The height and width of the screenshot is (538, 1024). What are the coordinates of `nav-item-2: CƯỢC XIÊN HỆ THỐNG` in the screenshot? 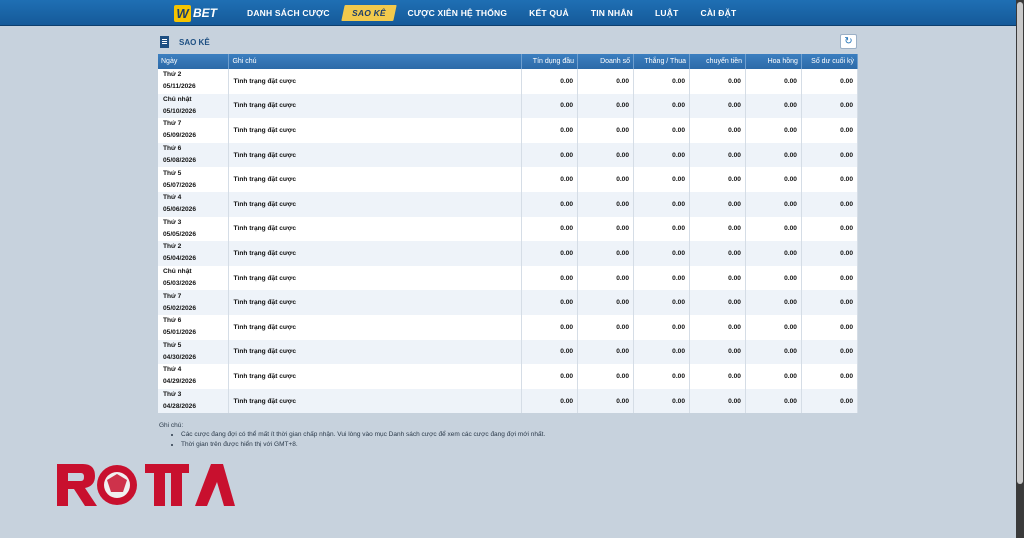 It's located at (458, 13).